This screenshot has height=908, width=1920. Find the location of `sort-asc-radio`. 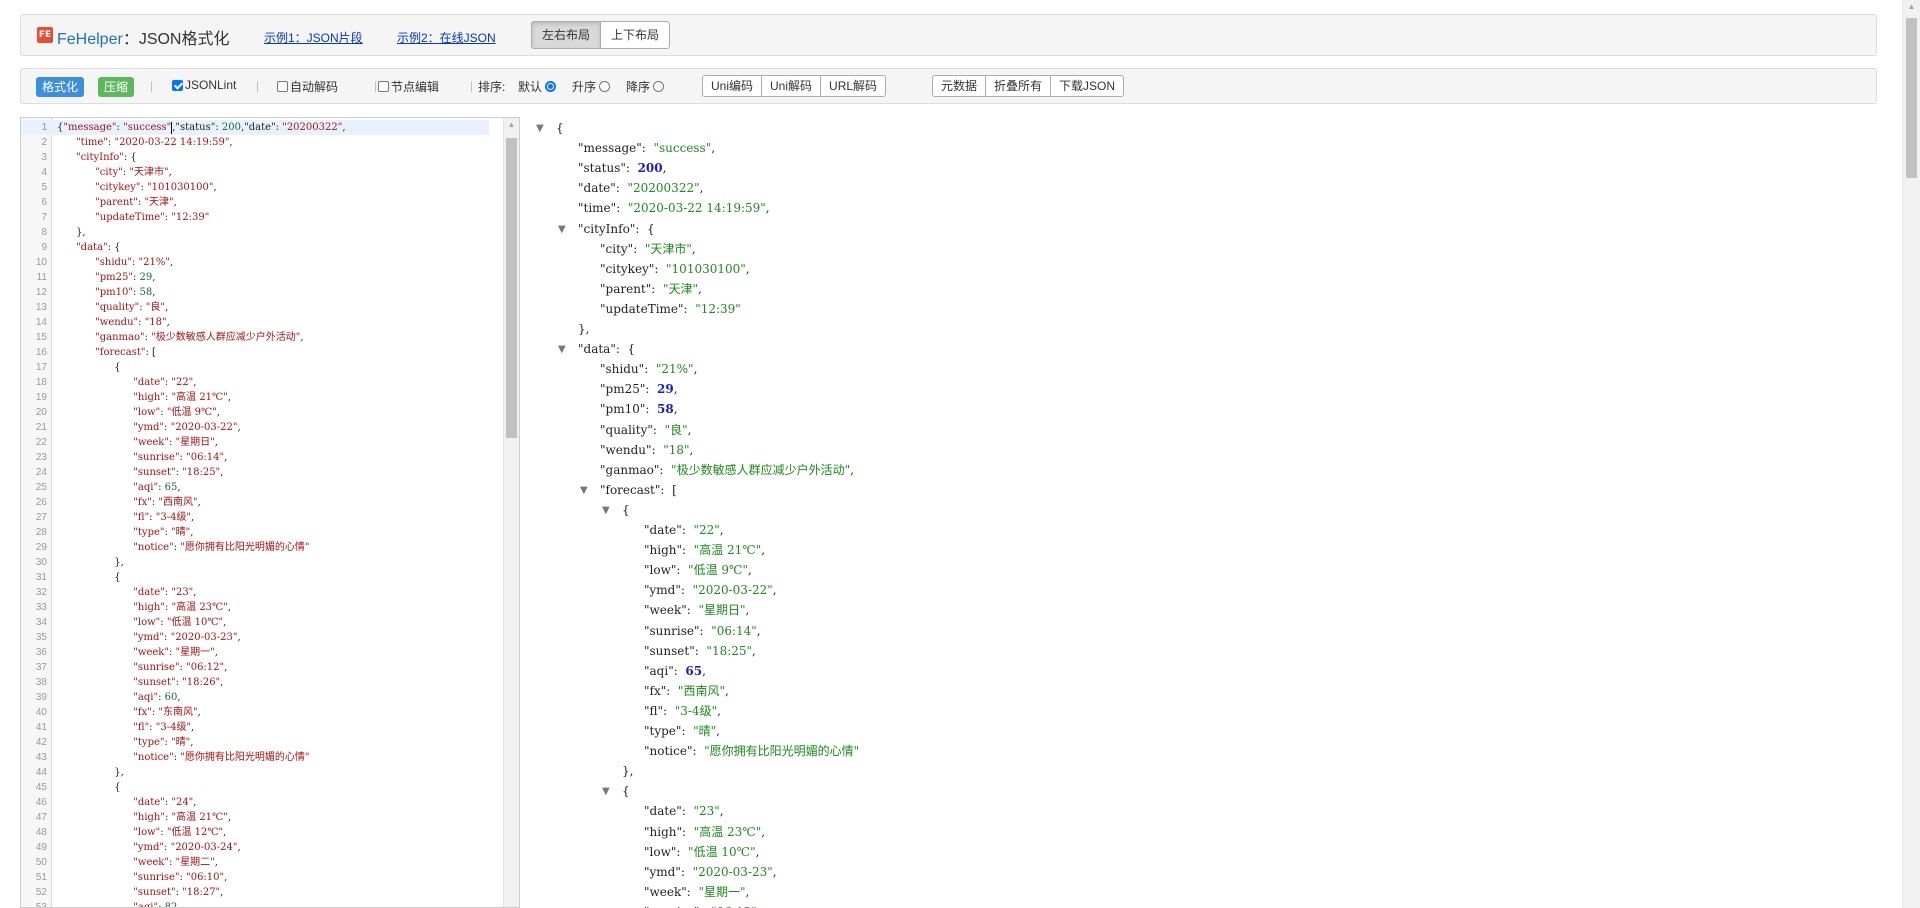

sort-asc-radio is located at coordinates (605, 86).